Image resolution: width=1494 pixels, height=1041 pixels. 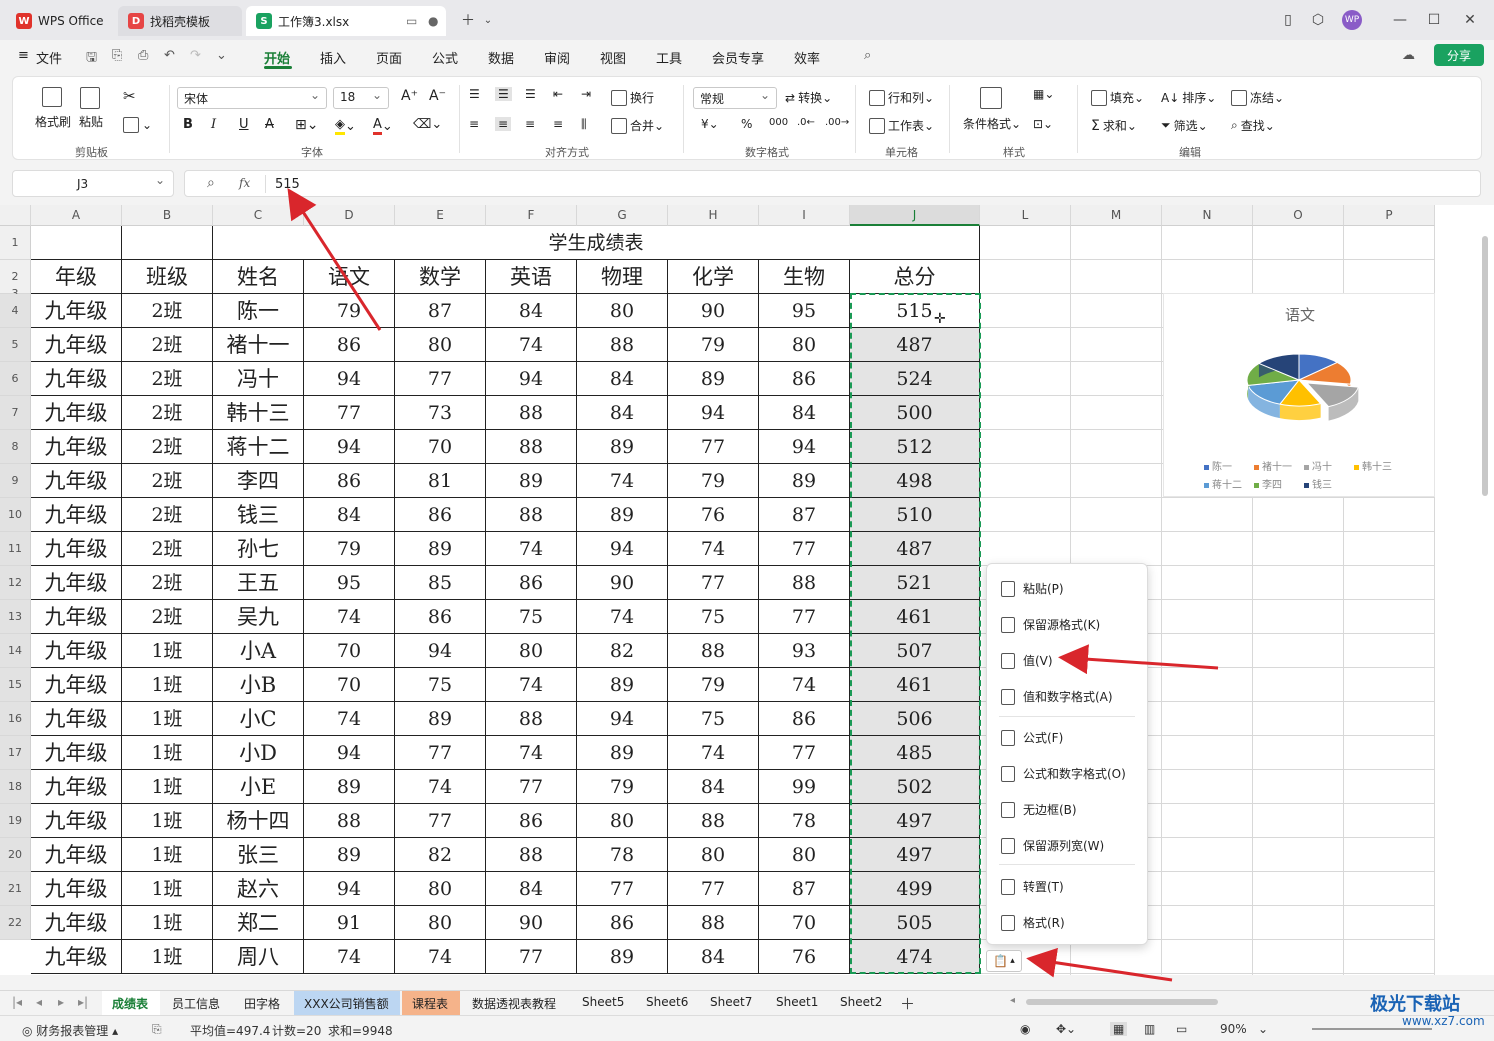 I want to click on row-header: 12, so click(x=15, y=583).